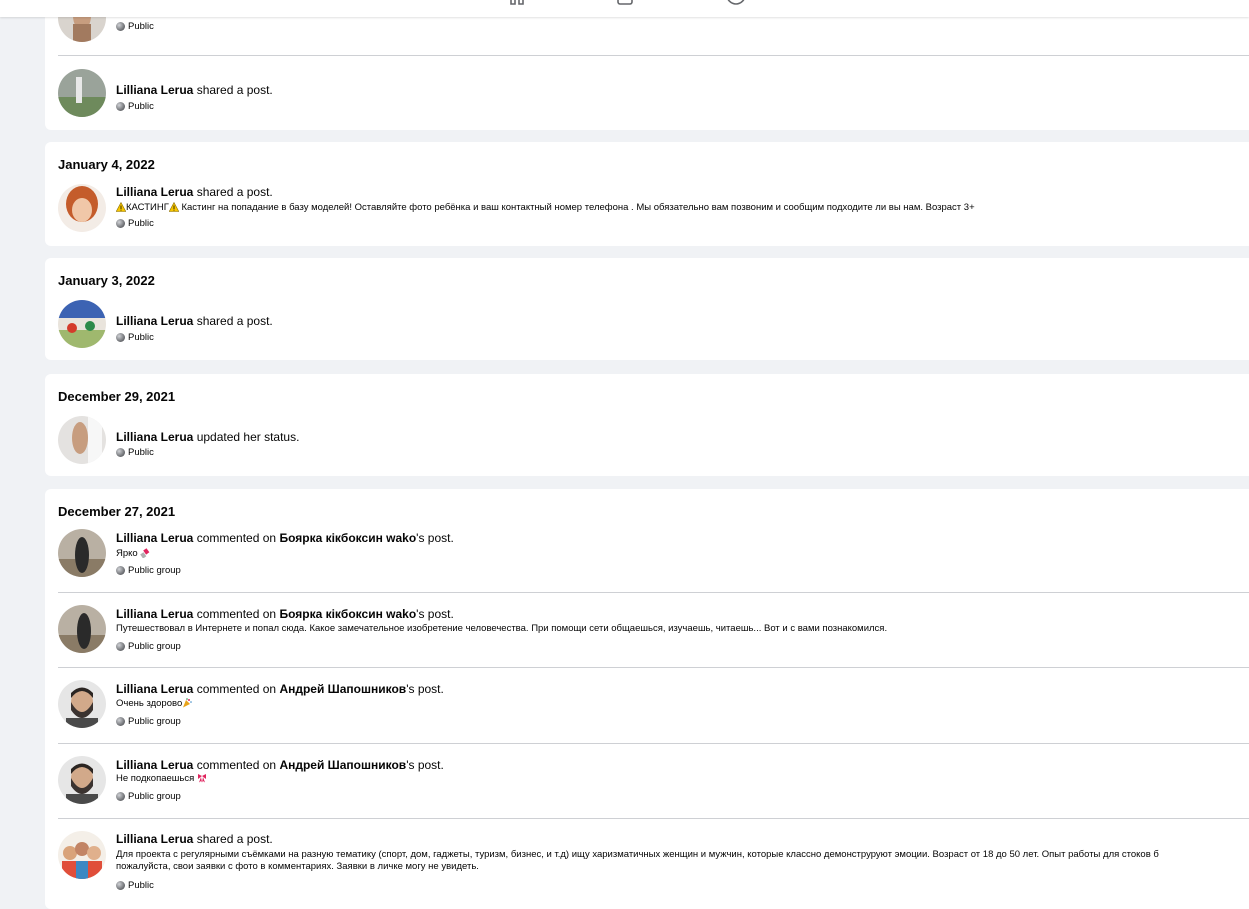  Describe the element at coordinates (736, 3) in the screenshot. I see `clock-icon` at that location.